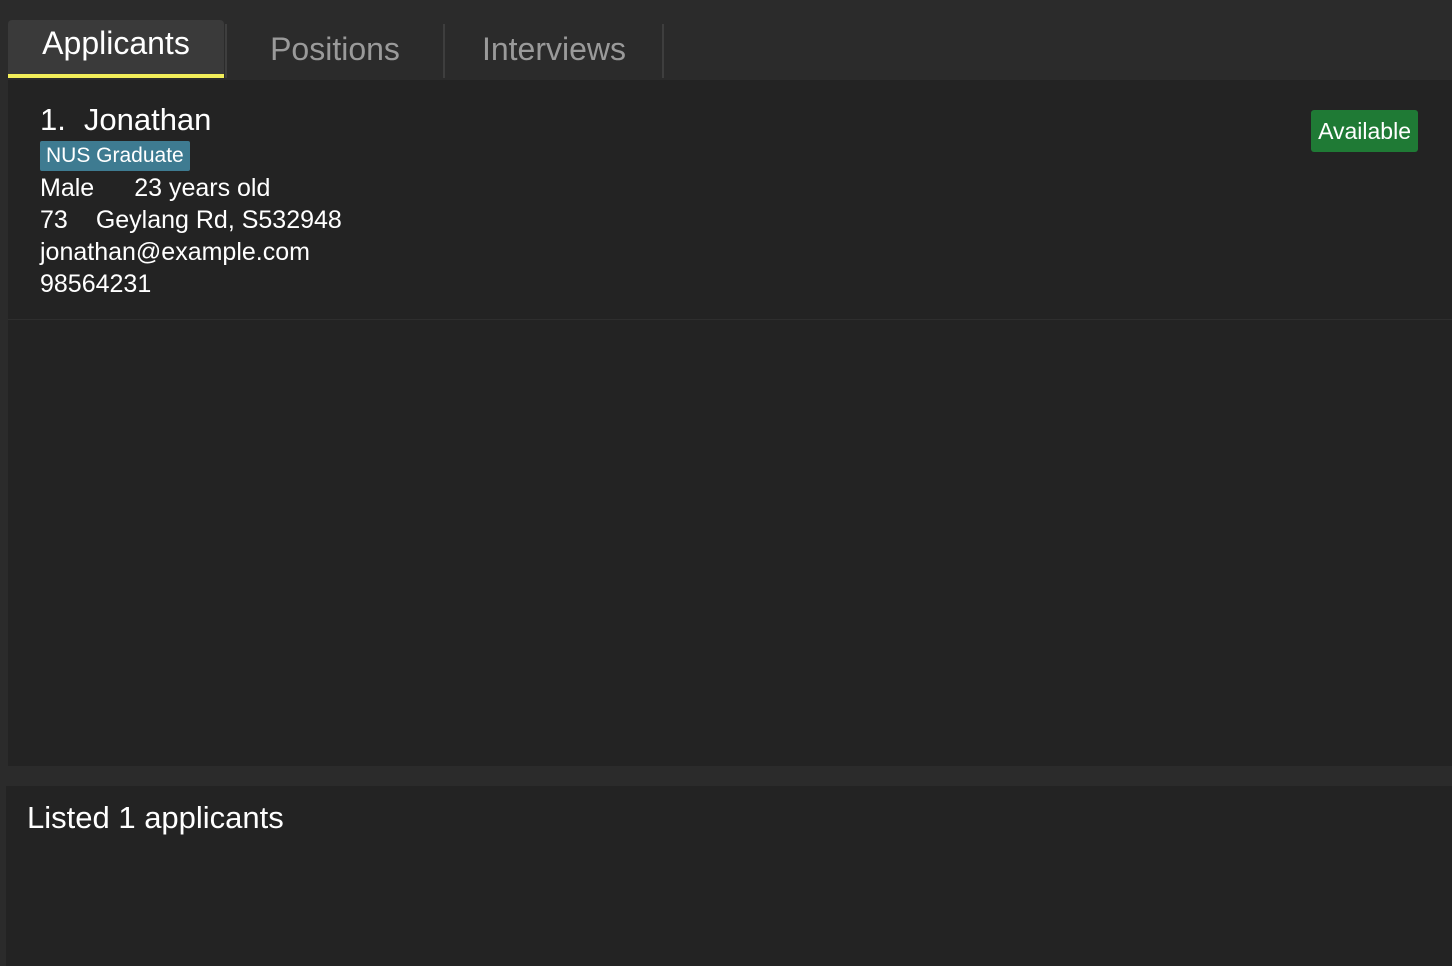  What do you see at coordinates (218, 220) in the screenshot?
I see `applicant-address-street: Geylang Rd, S532948` at bounding box center [218, 220].